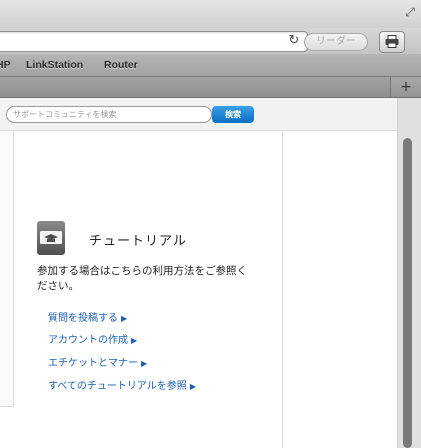 Image resolution: width=421 pixels, height=448 pixels. I want to click on community-search-bar: サポートコミュニティを検索 検索, so click(198, 114).